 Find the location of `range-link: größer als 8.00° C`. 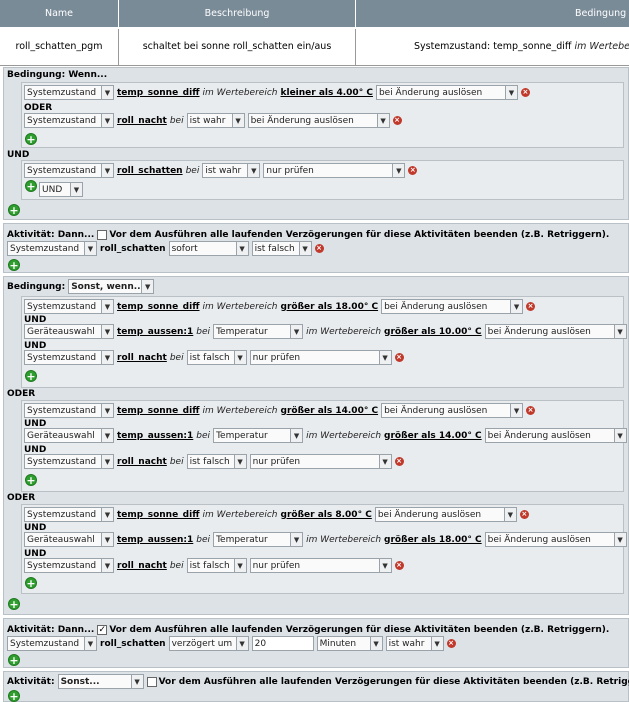

range-link: größer als 8.00° C is located at coordinates (326, 515).